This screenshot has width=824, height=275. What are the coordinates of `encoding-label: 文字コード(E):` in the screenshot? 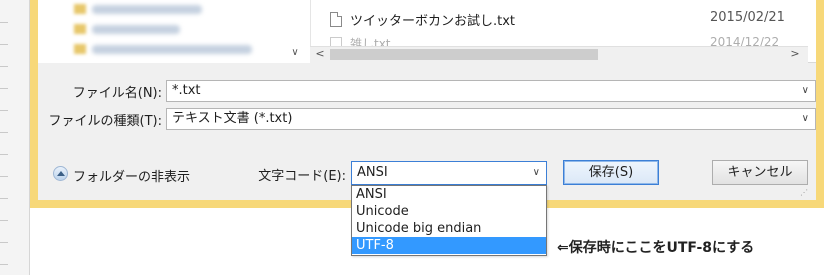 It's located at (302, 176).